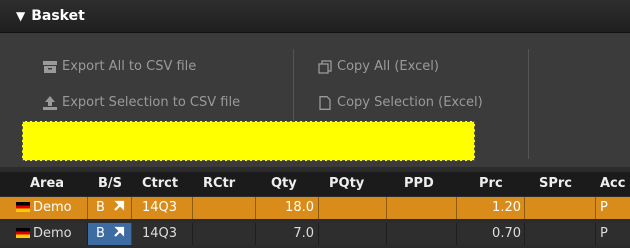  I want to click on export-all-label: Export All to CSV file, so click(129, 66).